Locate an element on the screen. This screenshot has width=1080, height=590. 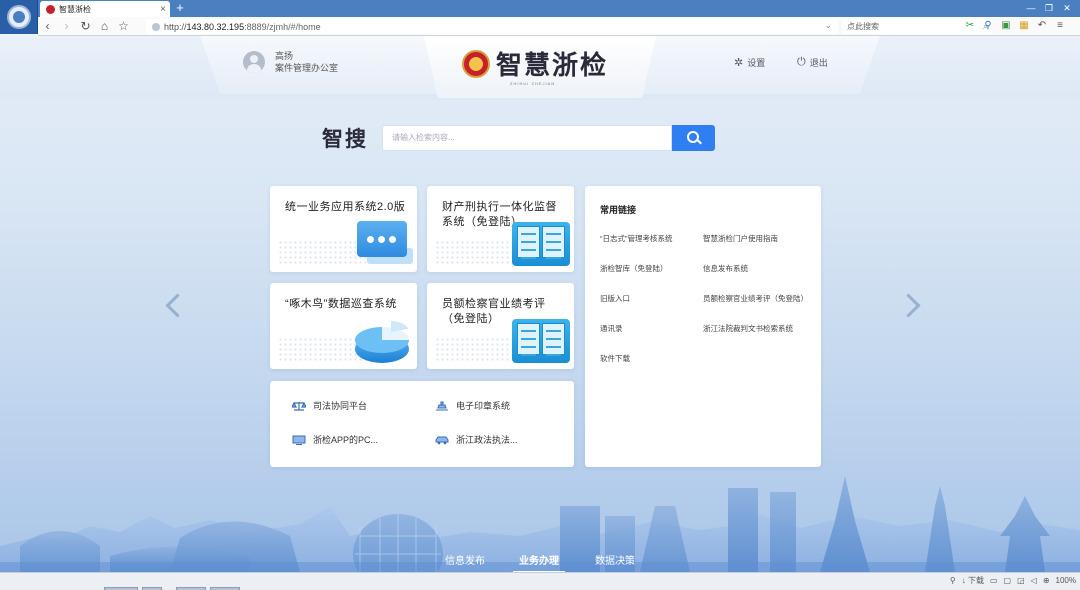
quick-link-label: 司法协同平台 is located at coordinates (340, 406).